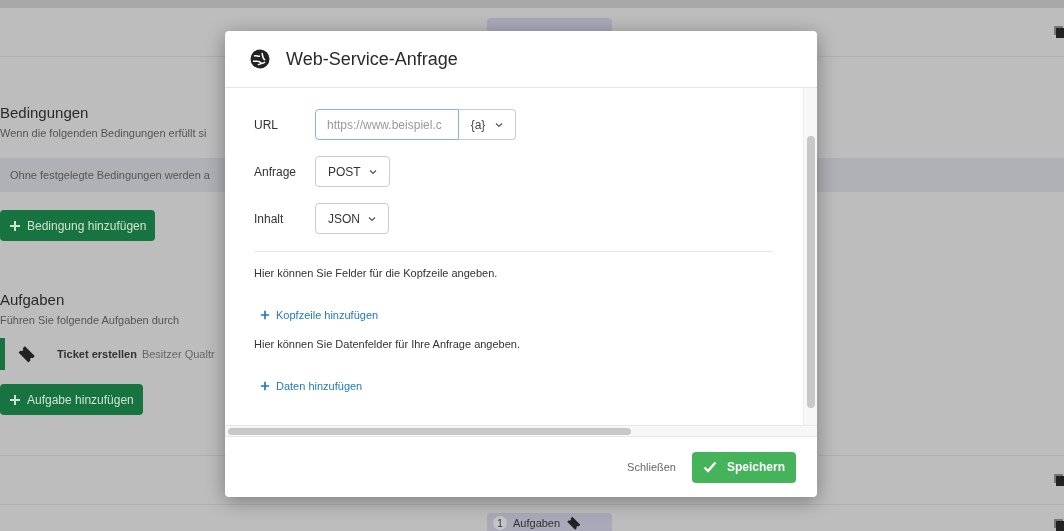 Image resolution: width=1064 pixels, height=531 pixels. I want to click on variable-dropdown: {a}, so click(487, 124).